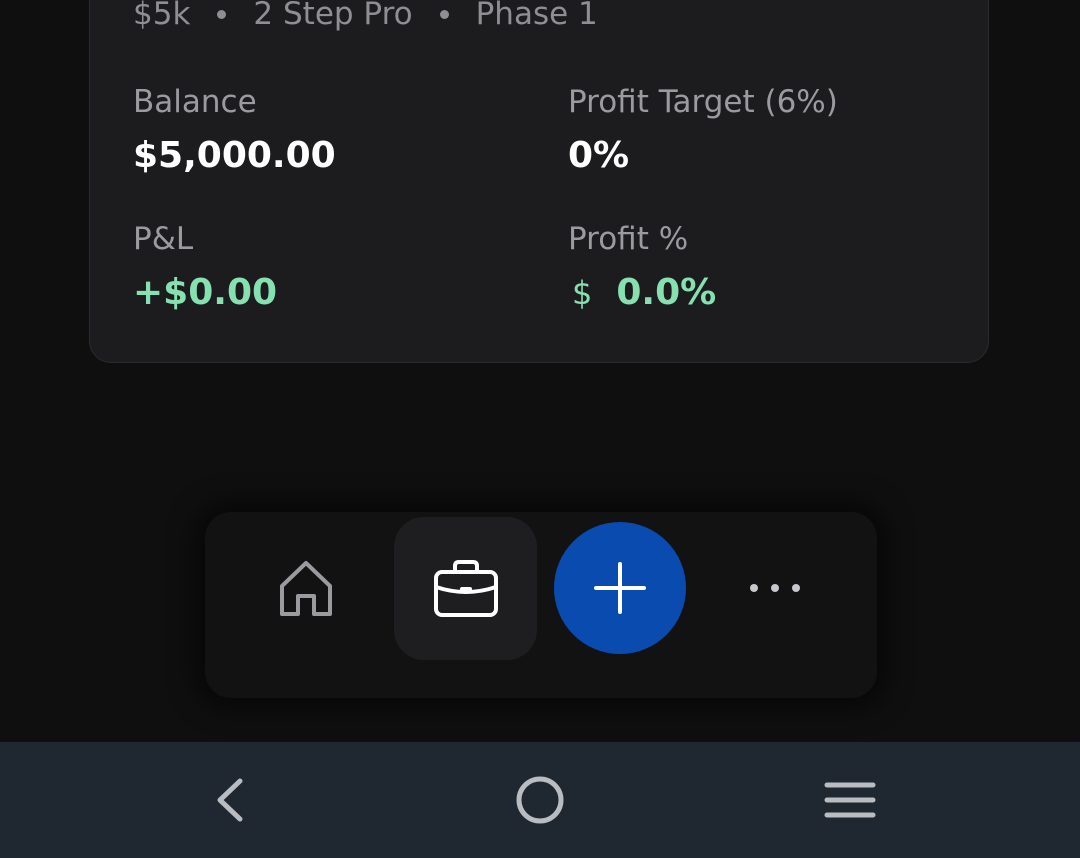 This screenshot has height=858, width=1080. I want to click on more-icon, so click(775, 588).